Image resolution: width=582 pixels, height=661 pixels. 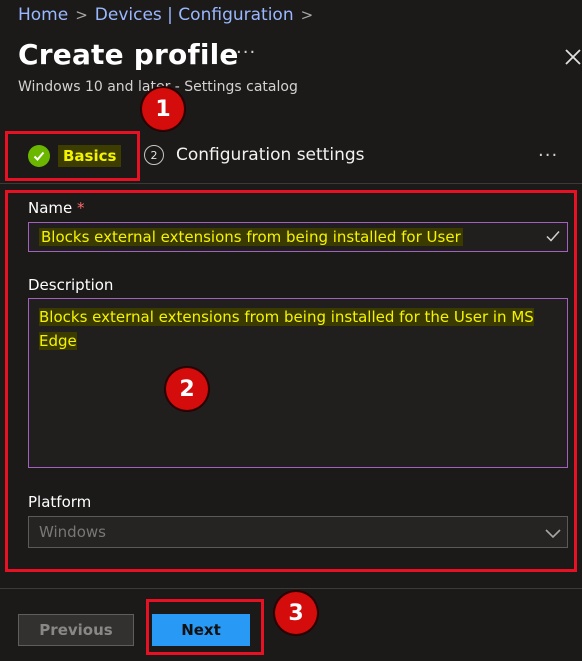 I want to click on more-steps-button: ···, so click(x=548, y=155).